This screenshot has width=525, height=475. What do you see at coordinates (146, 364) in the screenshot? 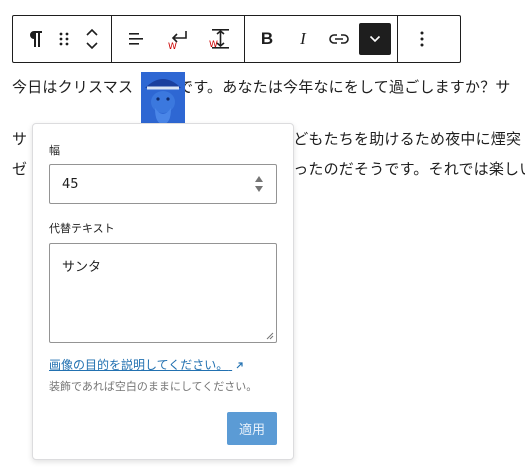
I see `alt-help-link: 画像の目的を説明してください。` at bounding box center [146, 364].